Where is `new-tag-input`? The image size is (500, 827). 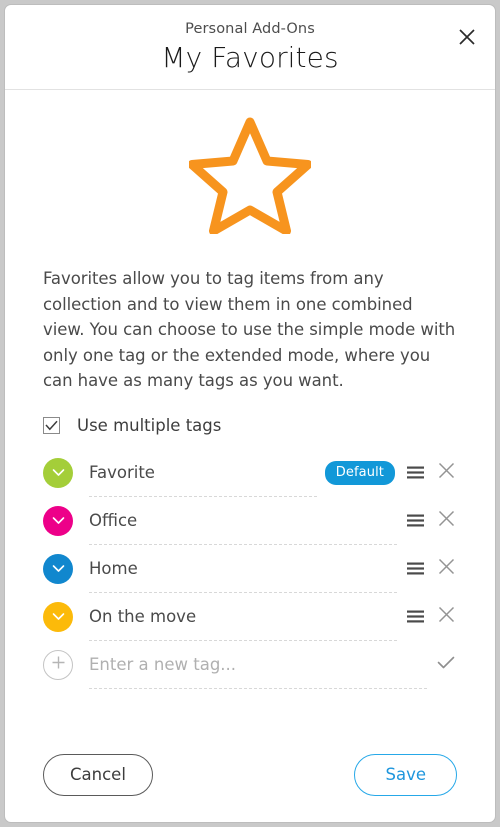 new-tag-input is located at coordinates (258, 664).